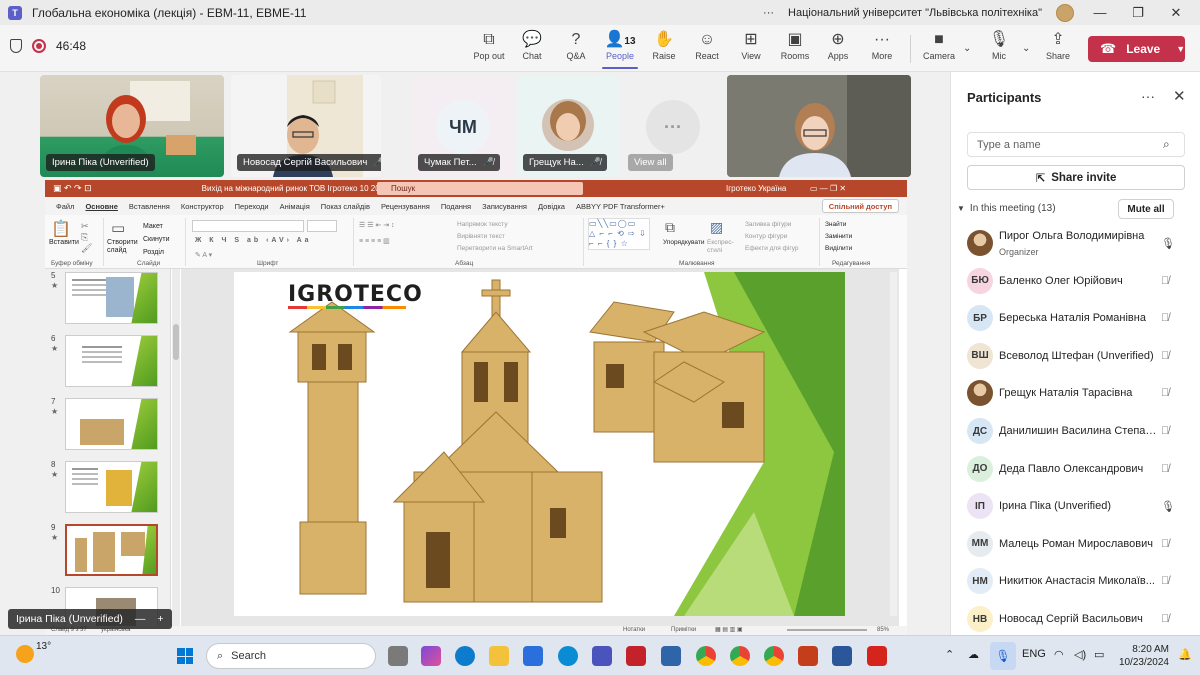 The image size is (1200, 675). What do you see at coordinates (751, 45) in the screenshot?
I see `view-button: ⊞ View` at bounding box center [751, 45].